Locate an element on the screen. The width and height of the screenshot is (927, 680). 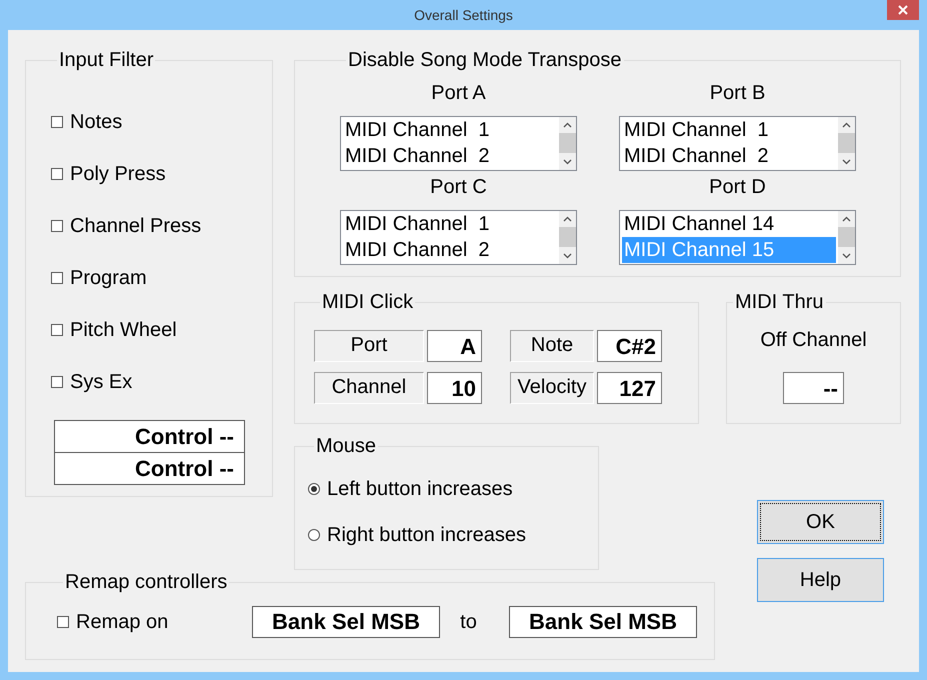
group-title: Mouse is located at coordinates (346, 446).